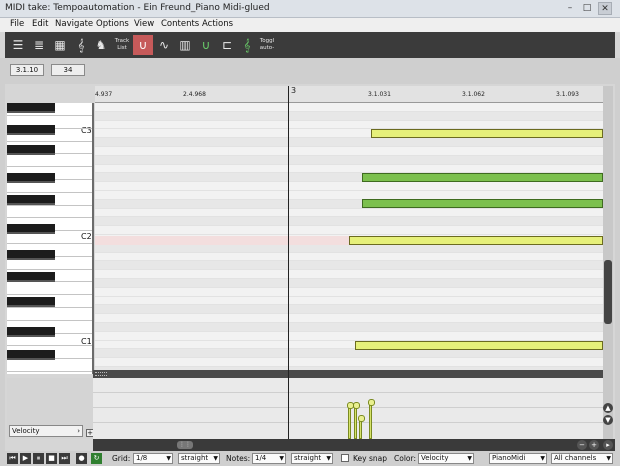 This screenshot has width=620, height=466. Describe the element at coordinates (51, 458) in the screenshot. I see `stop-icon: ■` at that location.